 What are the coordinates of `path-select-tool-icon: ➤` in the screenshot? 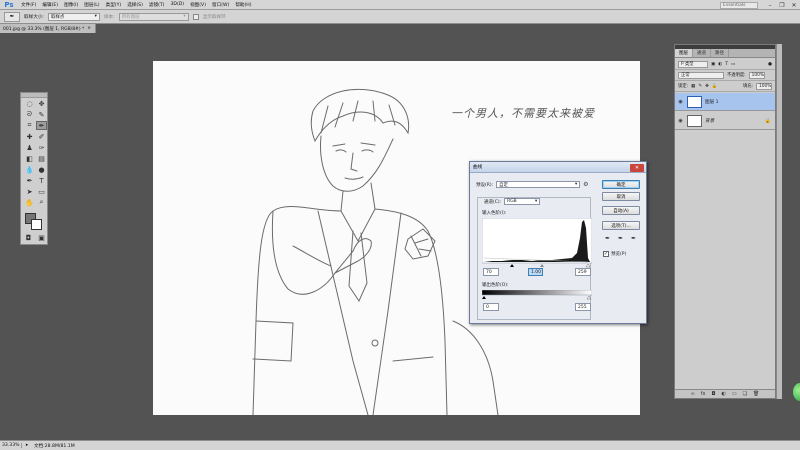 It's located at (29, 191).